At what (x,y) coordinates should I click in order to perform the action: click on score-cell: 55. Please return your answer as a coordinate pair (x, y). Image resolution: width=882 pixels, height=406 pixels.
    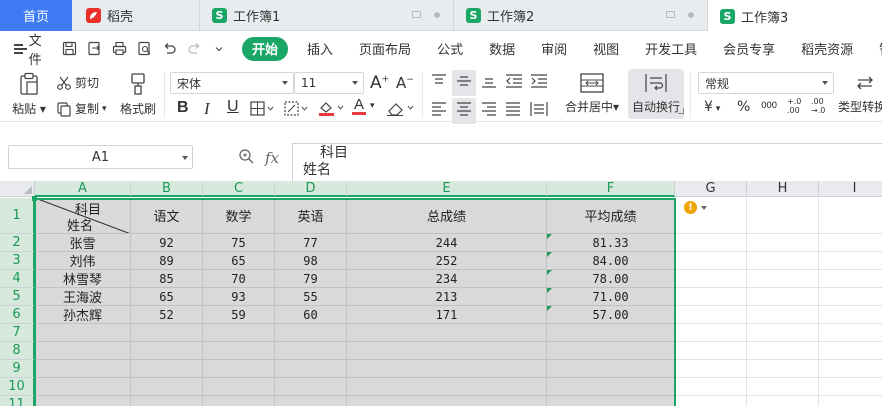
    Looking at the image, I should click on (311, 297).